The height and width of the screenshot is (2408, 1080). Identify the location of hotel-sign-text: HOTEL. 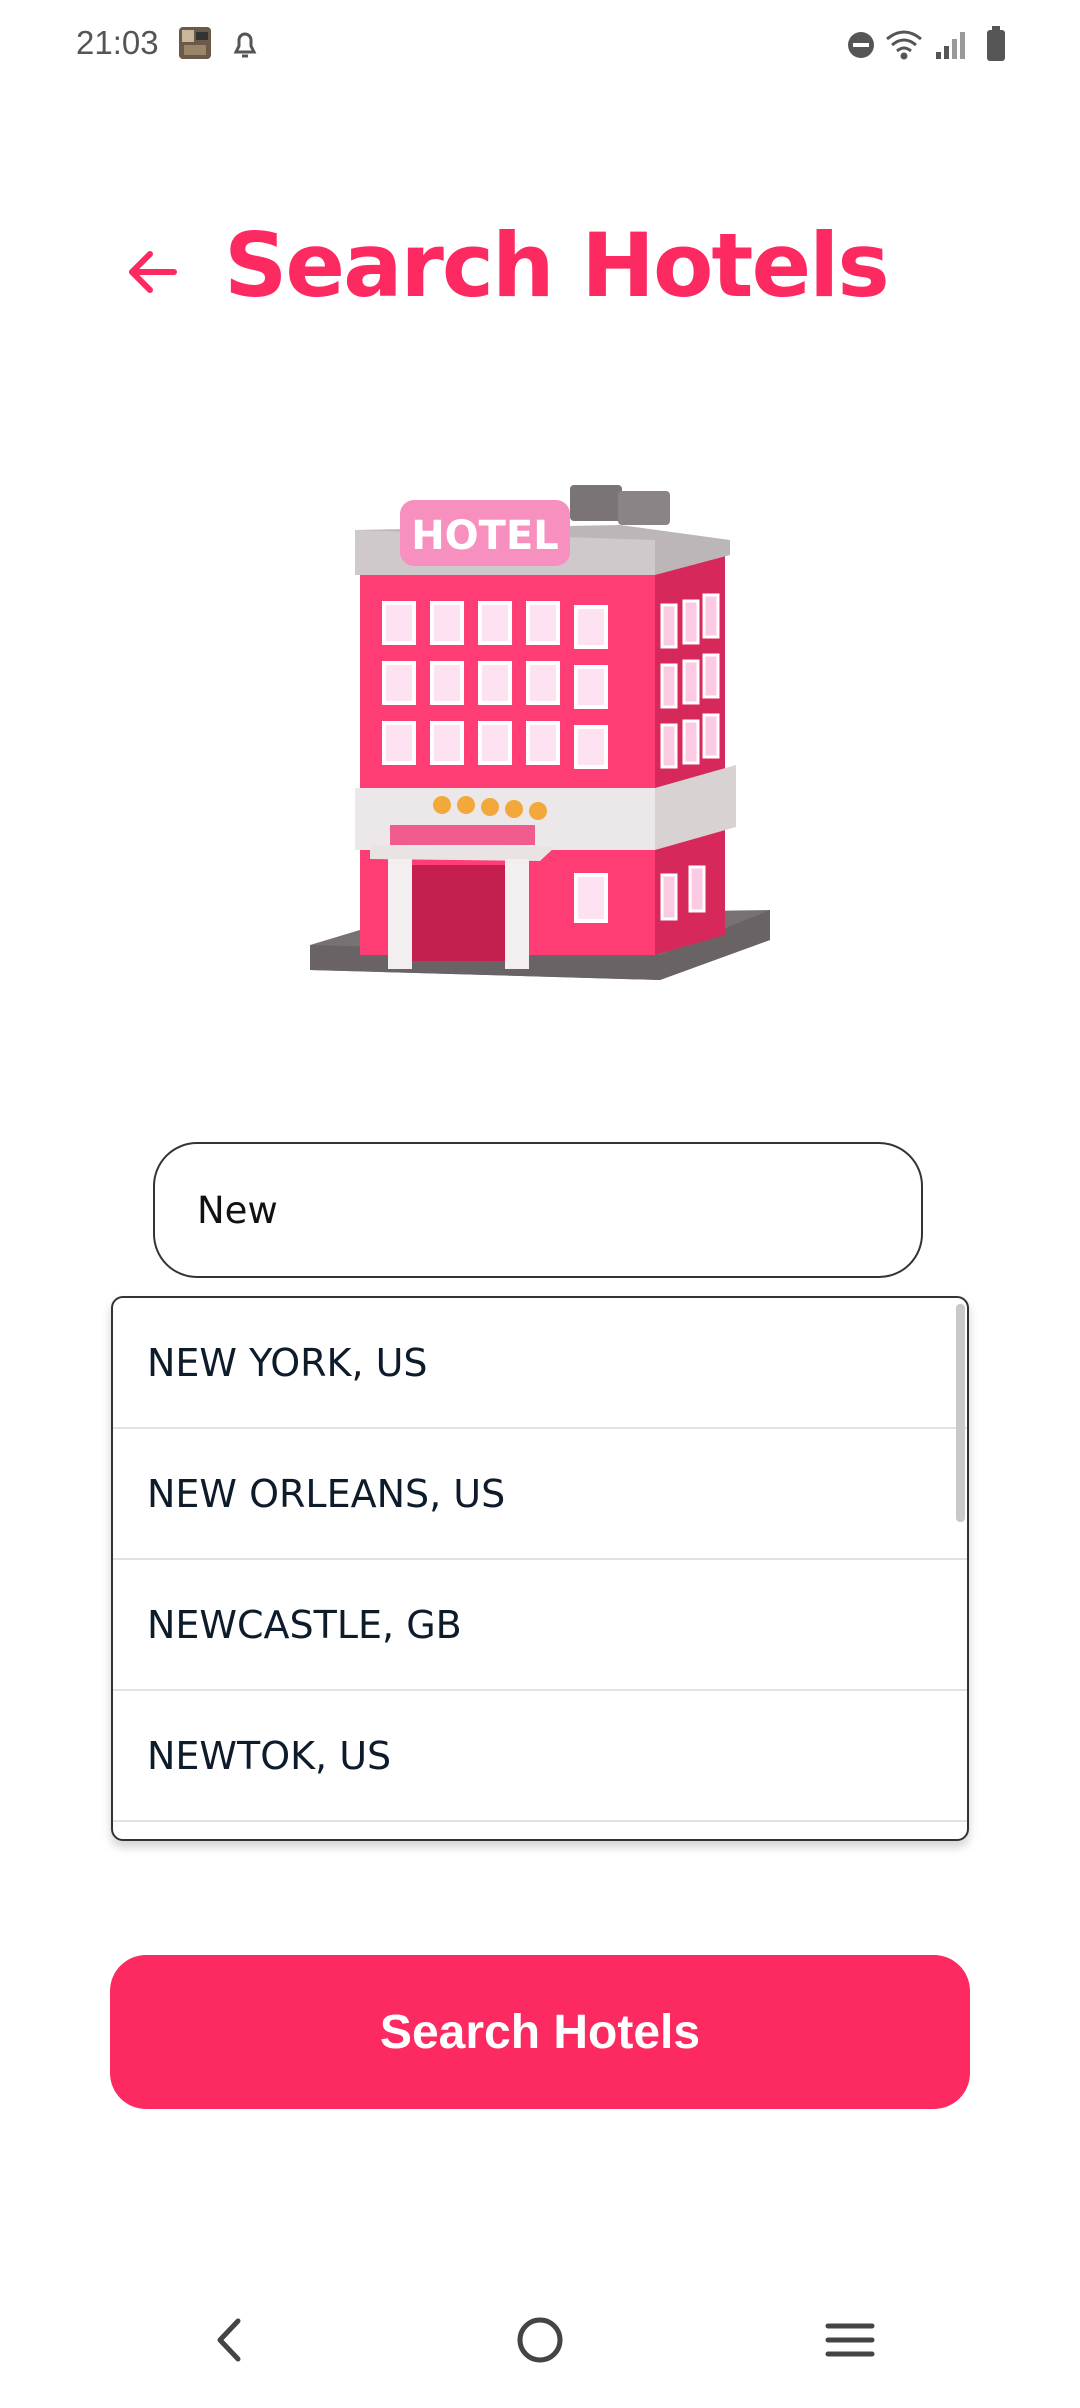
(485, 536).